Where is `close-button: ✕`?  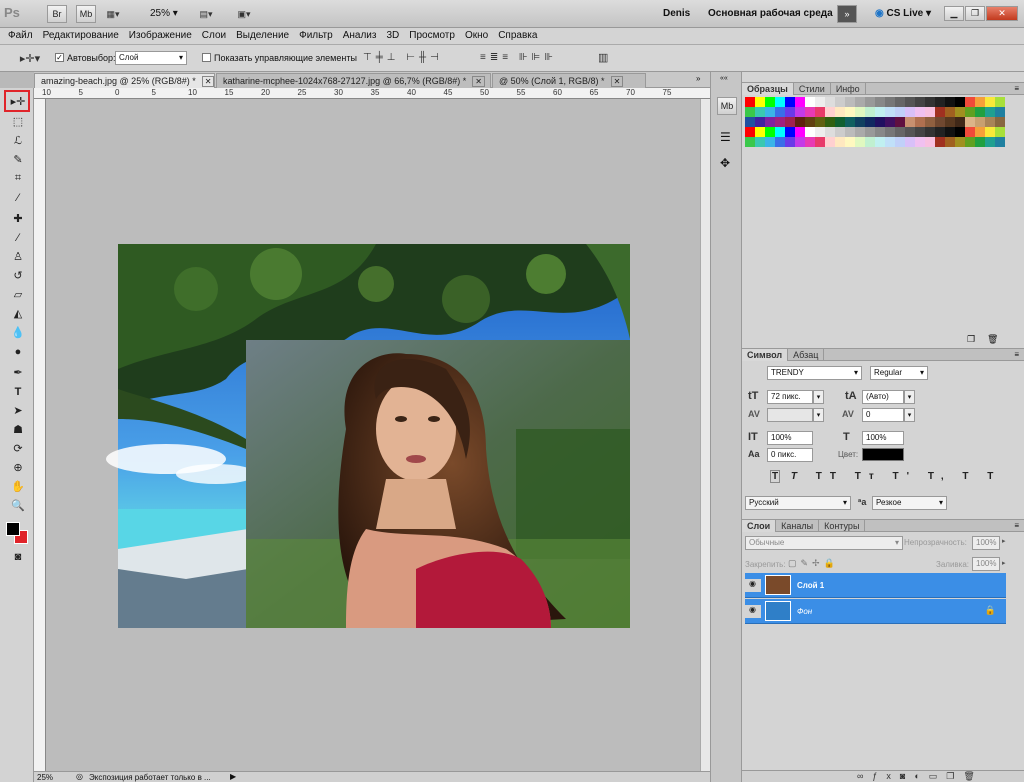
close-button: ✕ is located at coordinates (1002, 13).